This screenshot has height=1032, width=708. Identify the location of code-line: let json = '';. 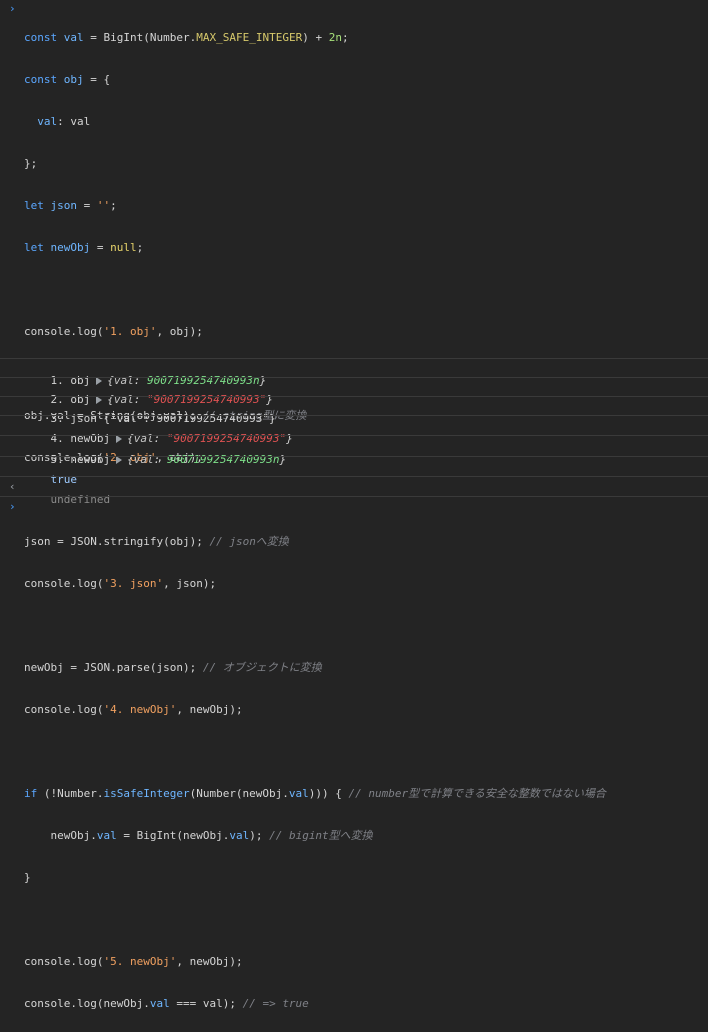
(70, 205).